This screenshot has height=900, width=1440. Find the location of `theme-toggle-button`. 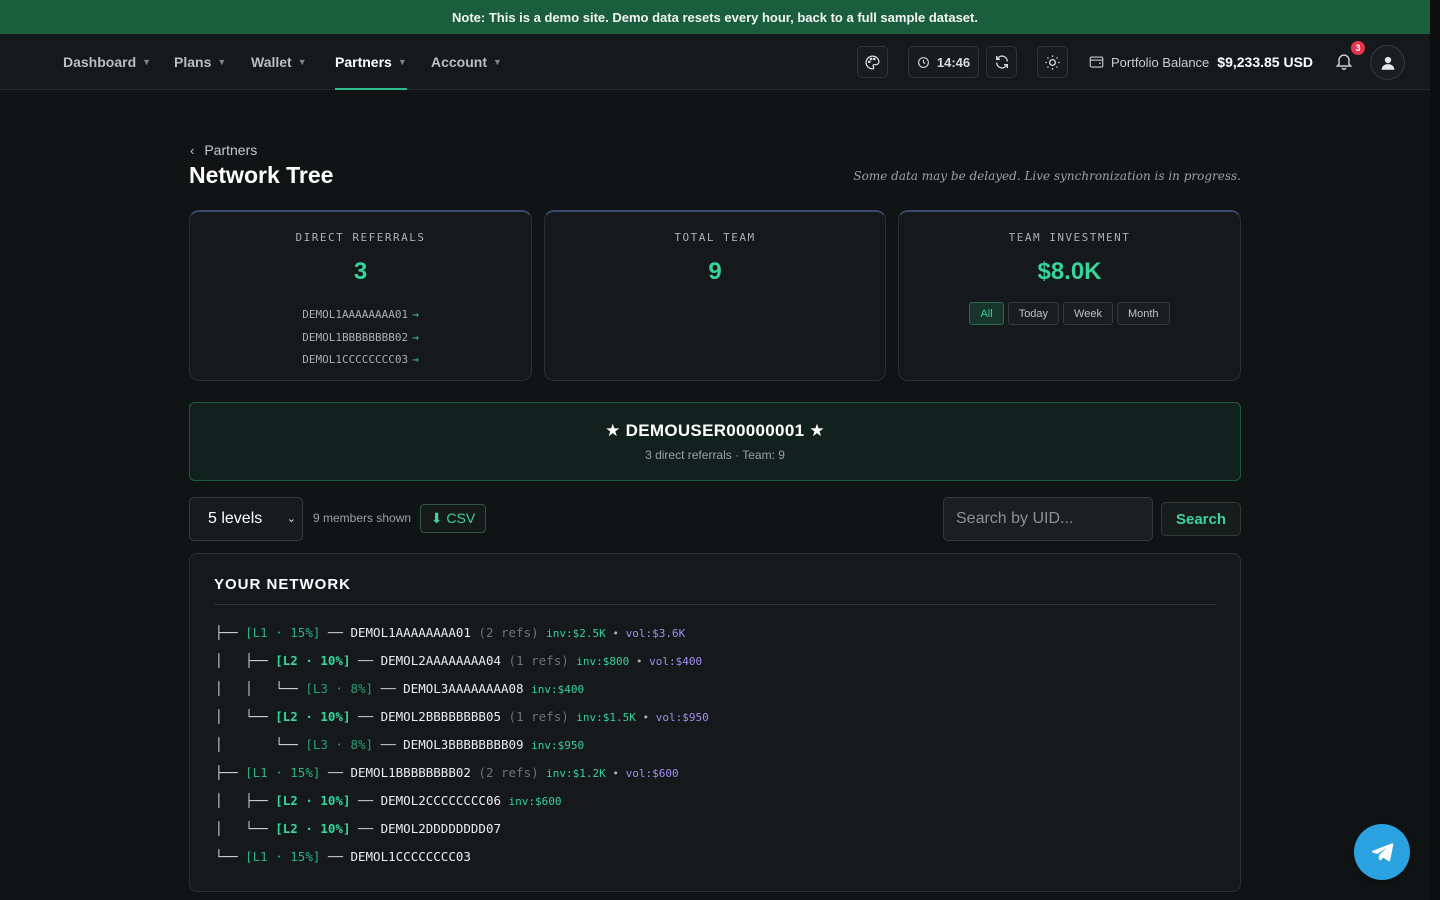

theme-toggle-button is located at coordinates (1052, 62).